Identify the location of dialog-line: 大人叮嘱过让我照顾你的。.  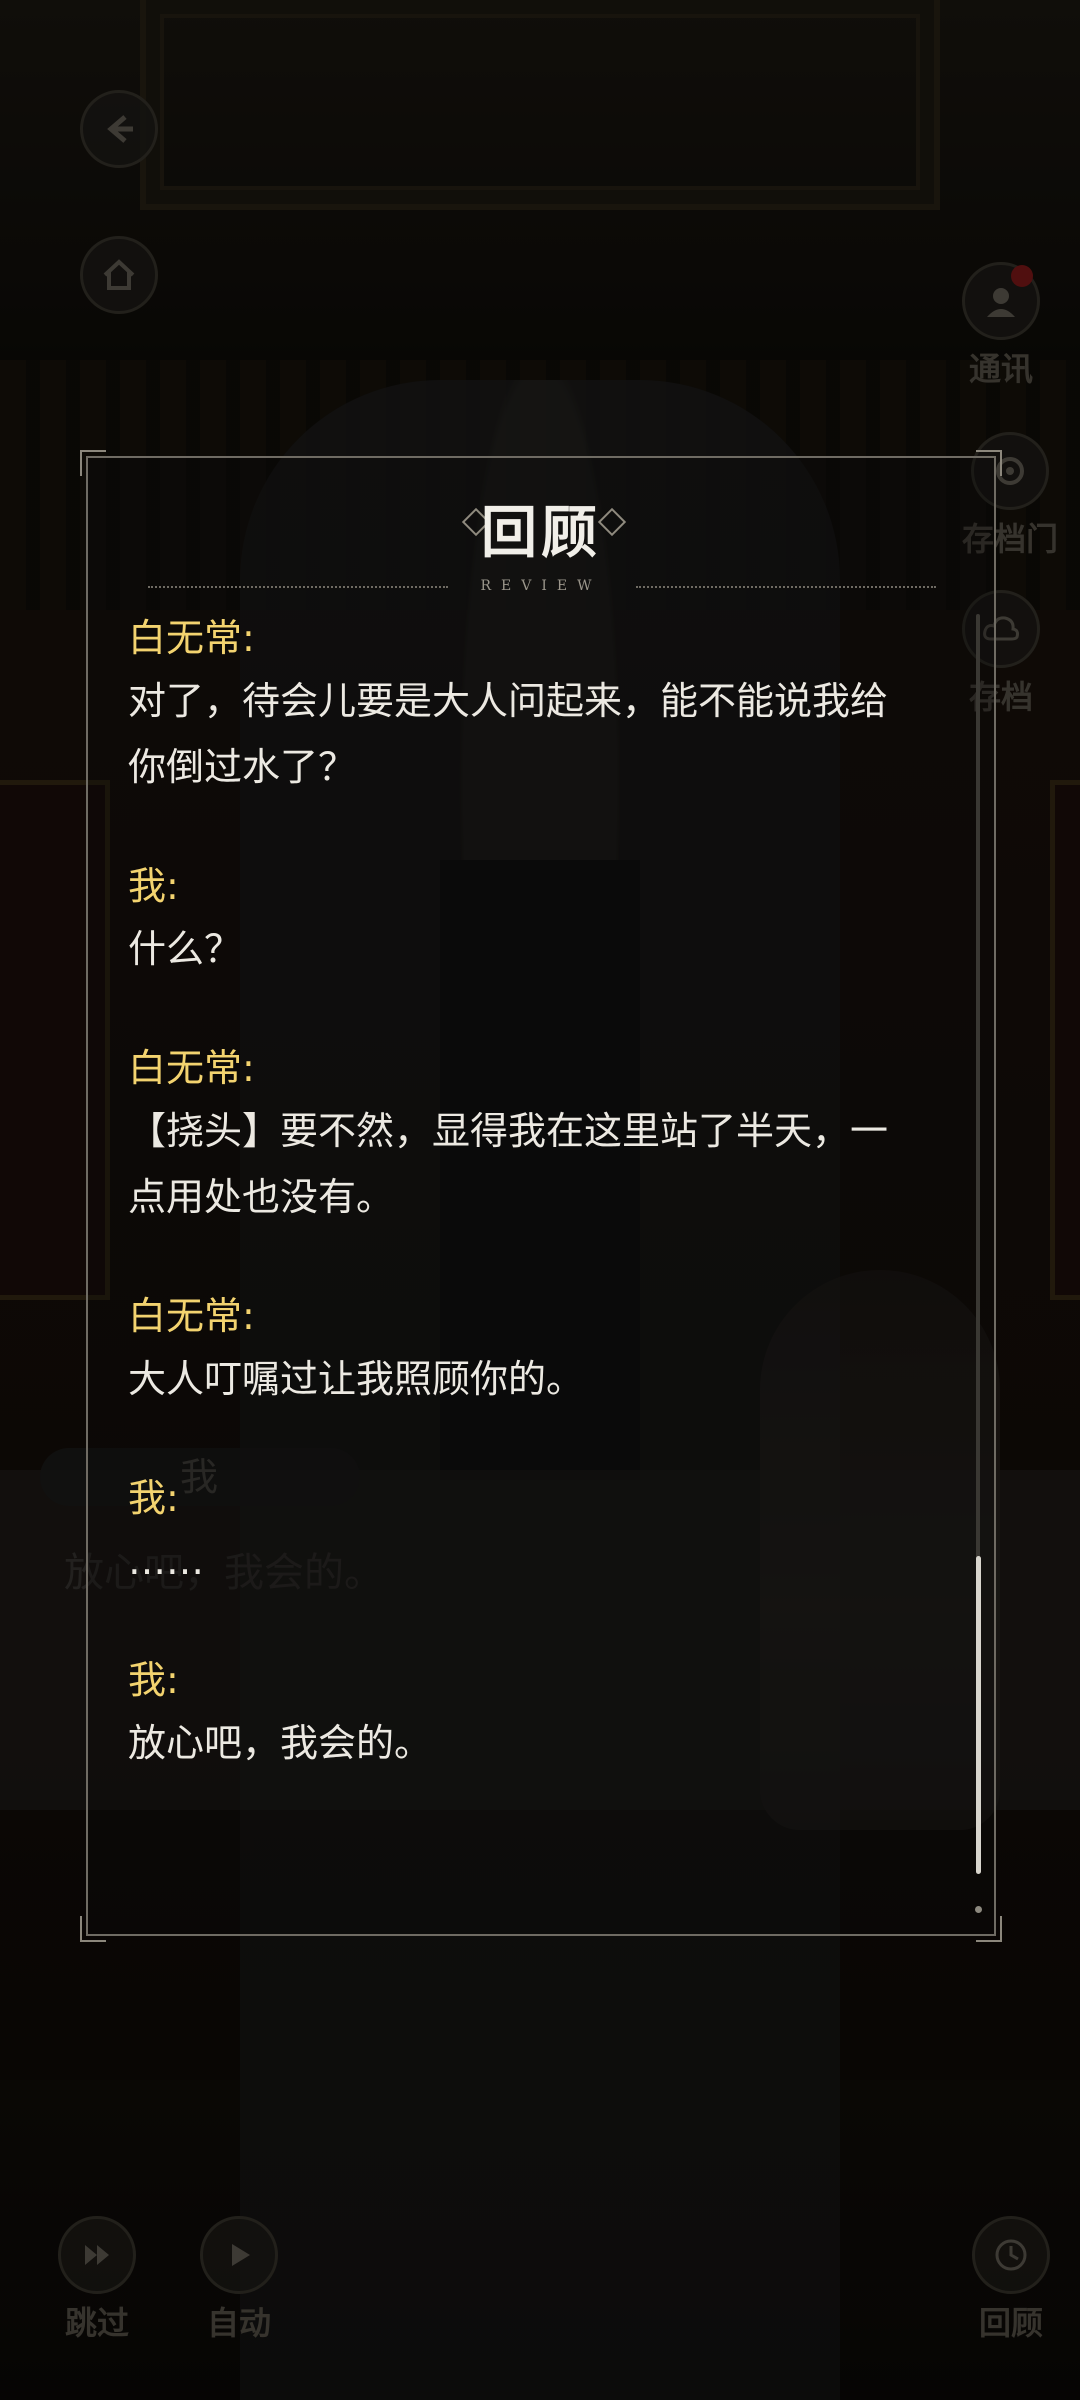
(356, 1379).